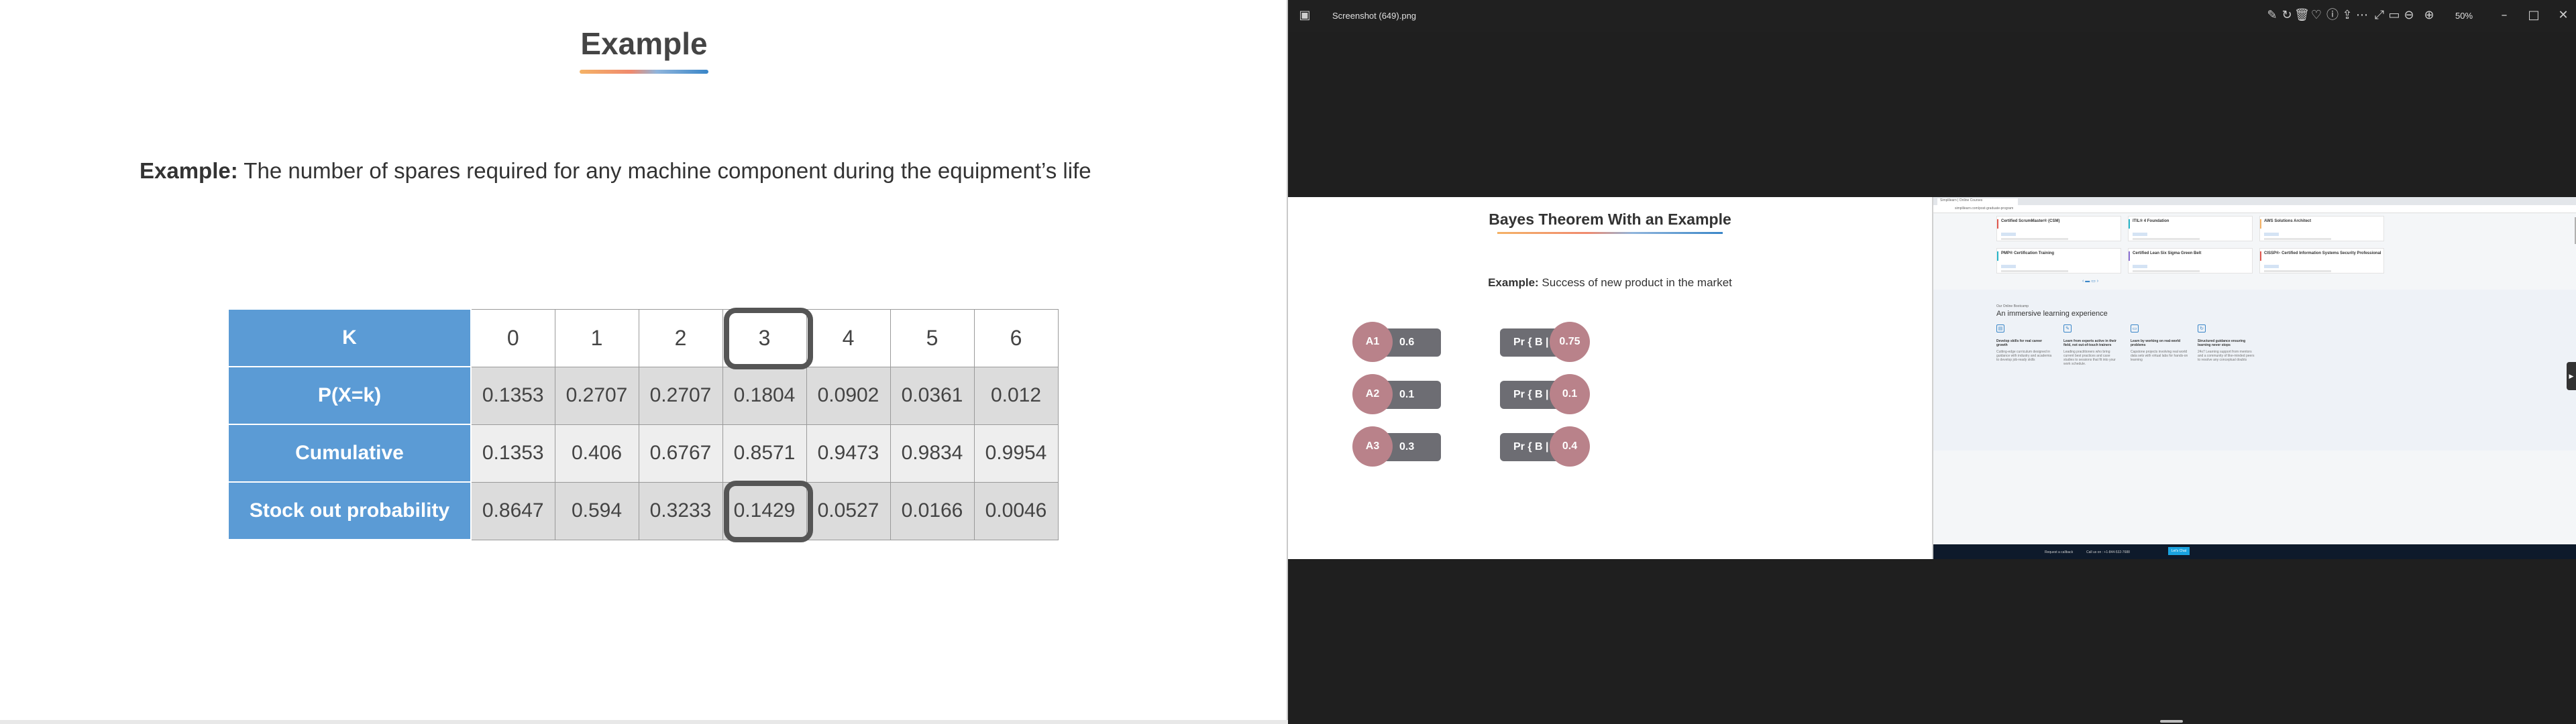 This screenshot has height=724, width=2576. Describe the element at coordinates (2302, 15) in the screenshot. I see `delete-icon: 🗑` at that location.